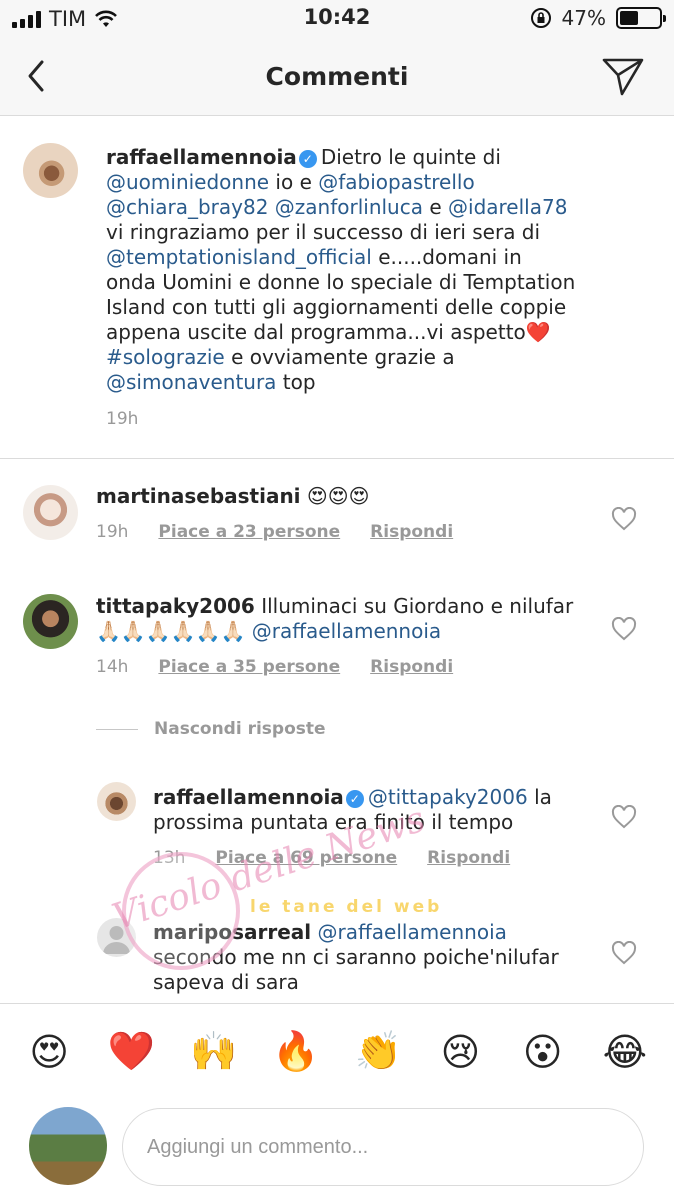 Image resolution: width=674 pixels, height=1200 pixels. Describe the element at coordinates (540, 18) in the screenshot. I see `orientation-lock-icon` at that location.